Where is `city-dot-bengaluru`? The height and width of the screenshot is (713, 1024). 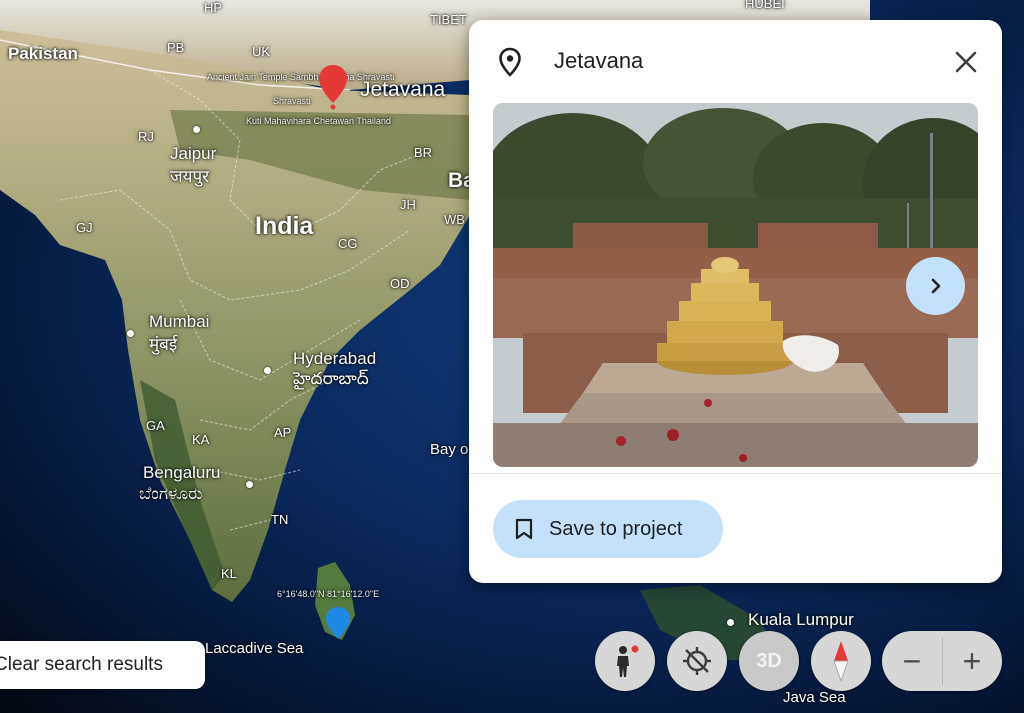 city-dot-bengaluru is located at coordinates (249, 484).